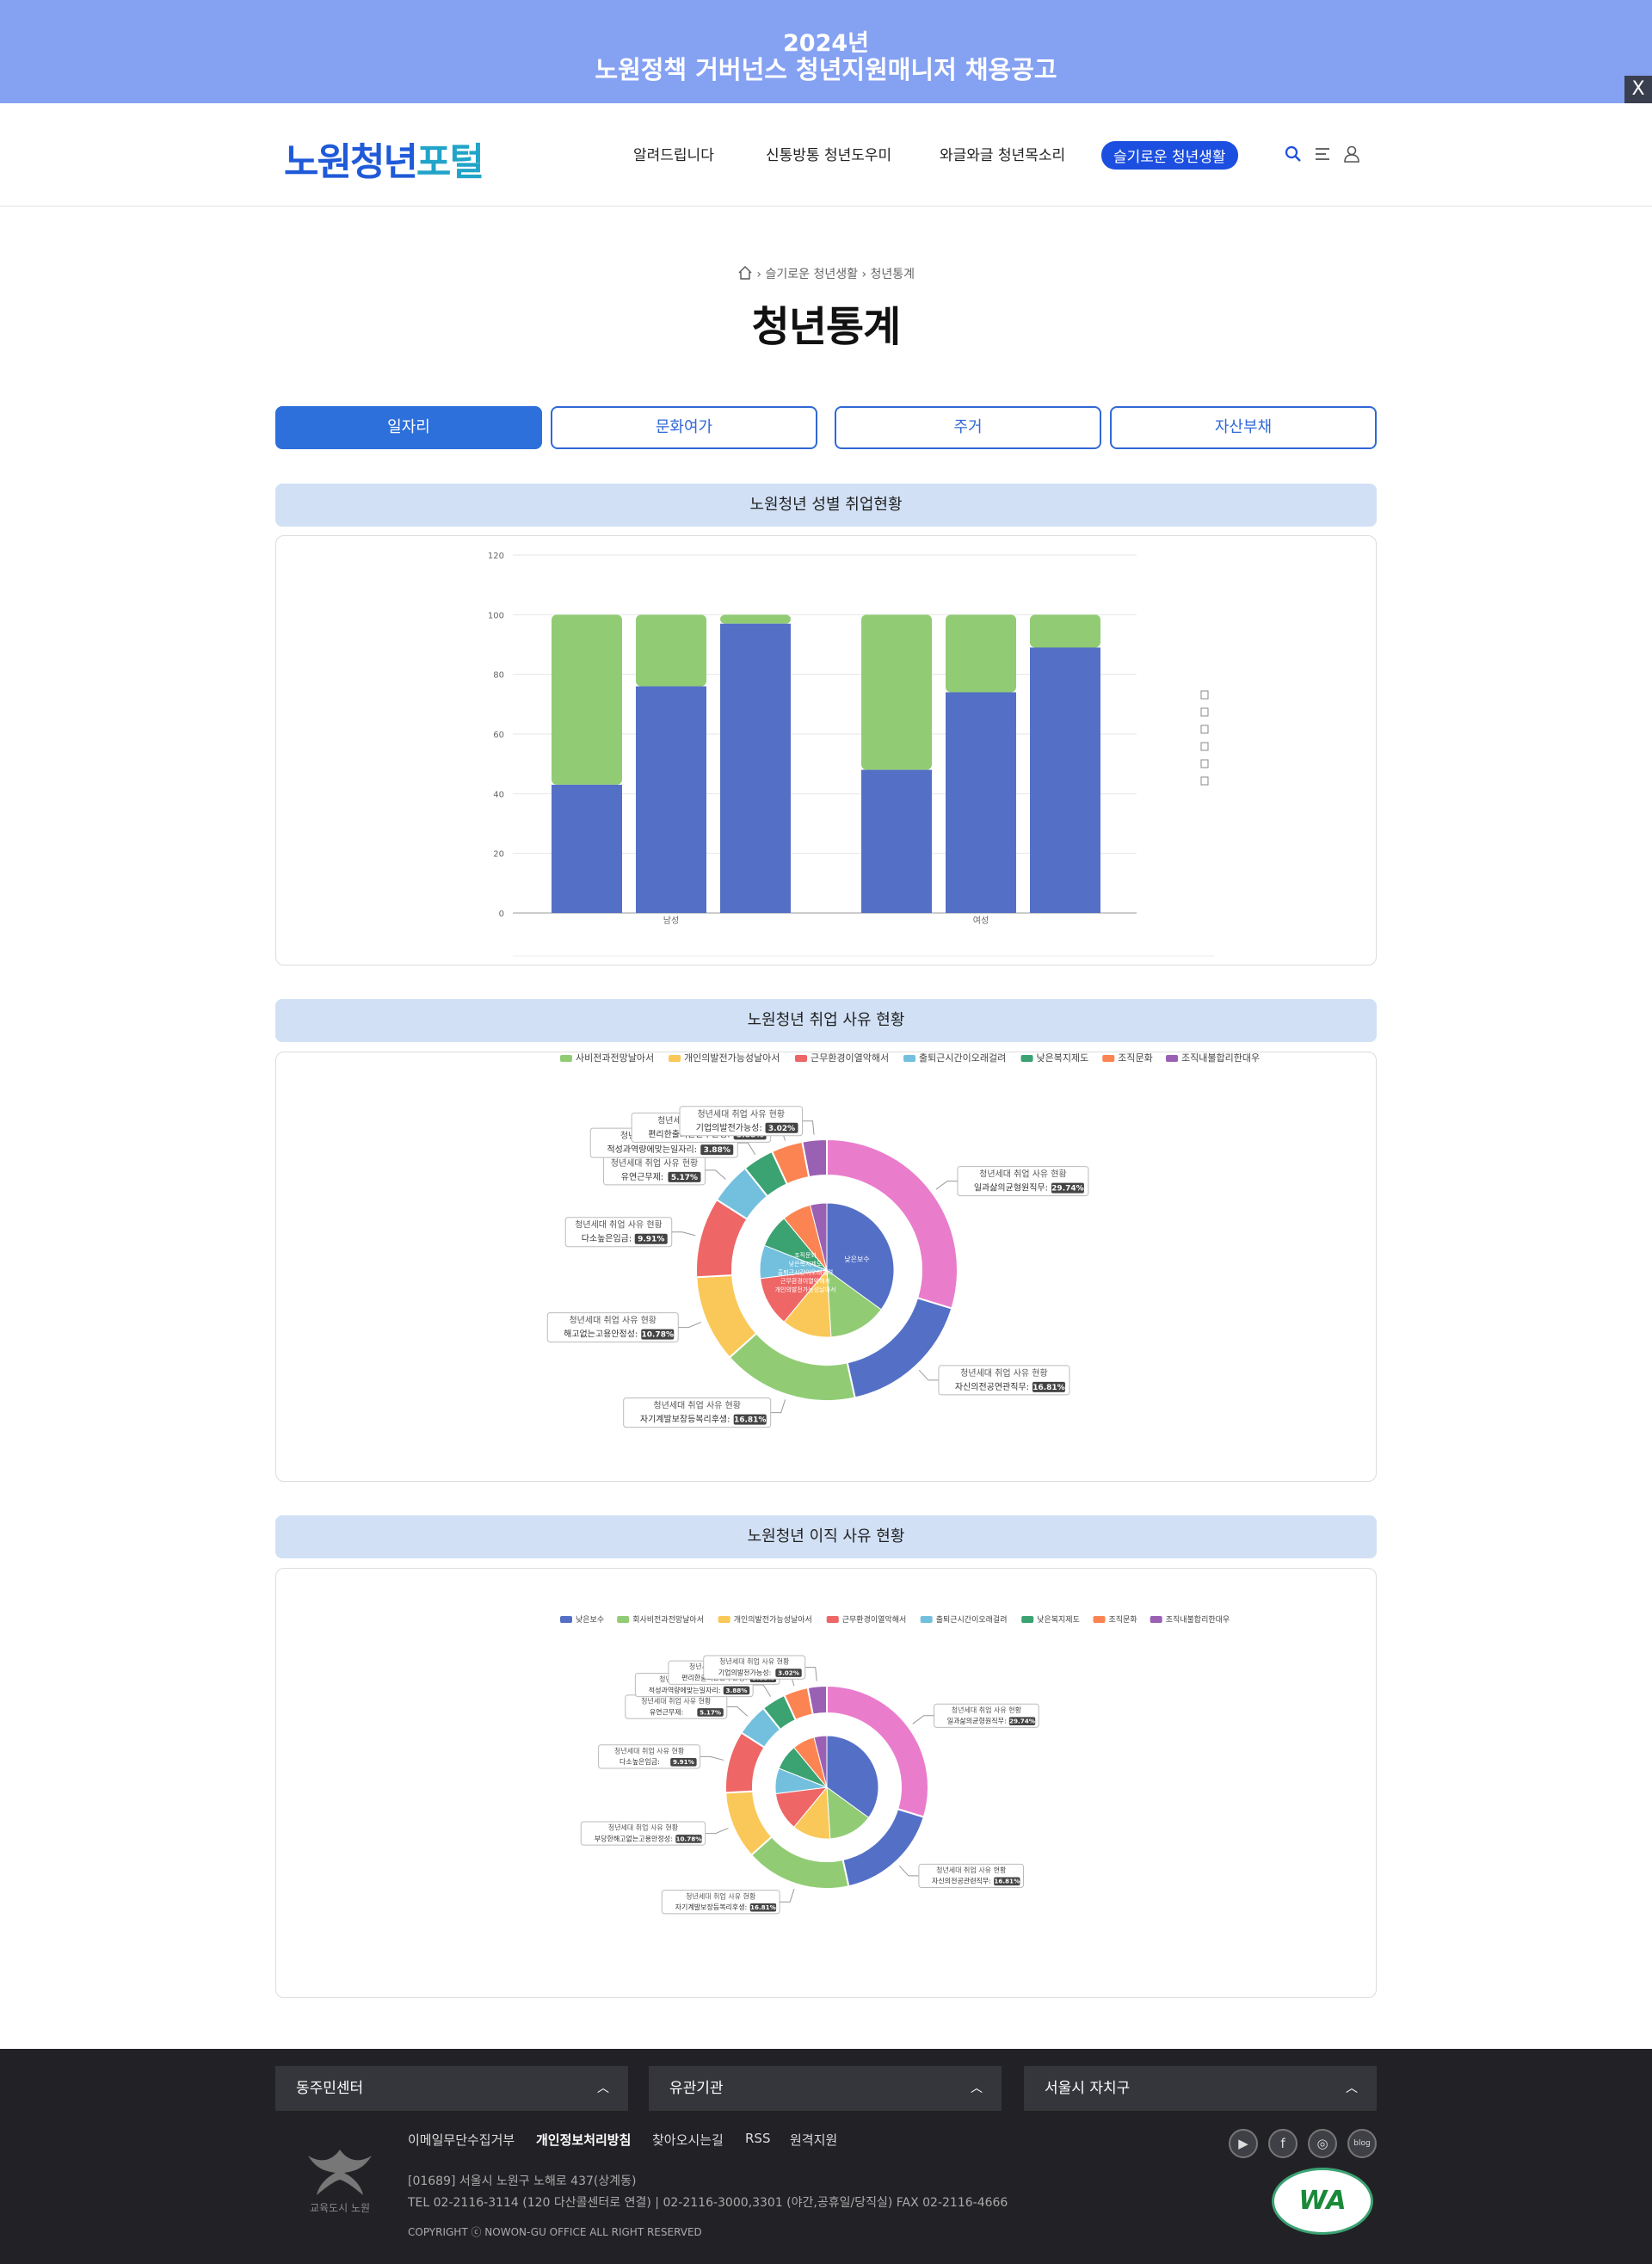 This screenshot has width=1652, height=2264. What do you see at coordinates (1322, 2143) in the screenshot?
I see `instagram-icon: ◎` at bounding box center [1322, 2143].